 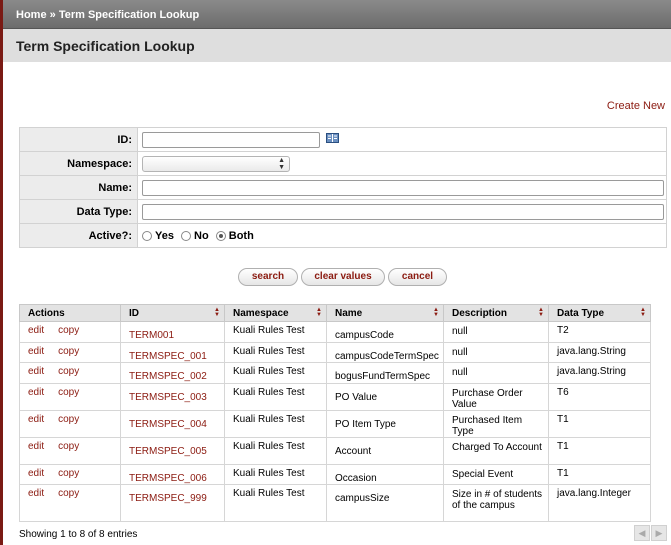 What do you see at coordinates (172, 313) in the screenshot?
I see `col-header-id: ID ▲ ▼` at bounding box center [172, 313].